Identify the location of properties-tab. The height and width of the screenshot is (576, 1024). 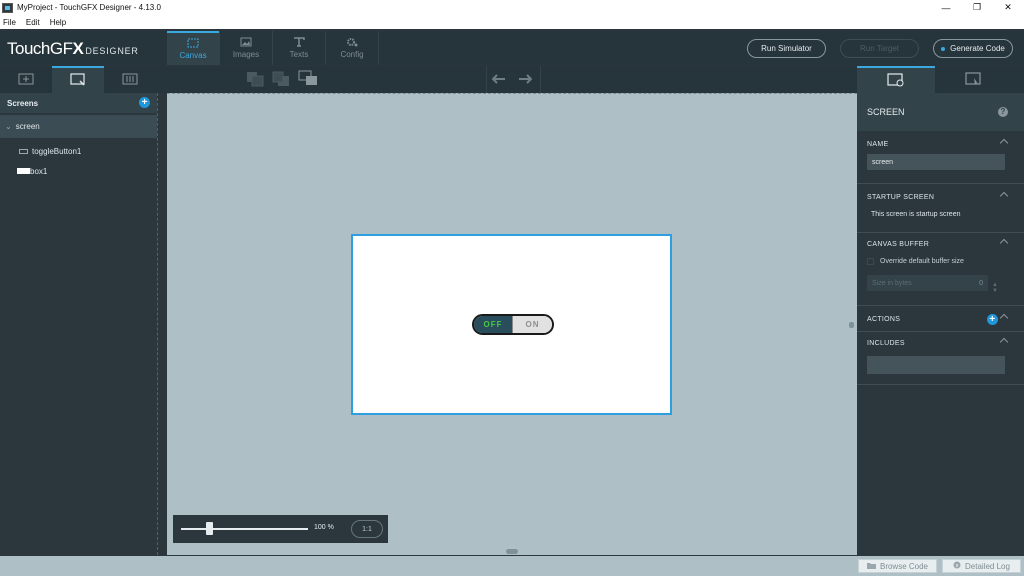
(896, 79).